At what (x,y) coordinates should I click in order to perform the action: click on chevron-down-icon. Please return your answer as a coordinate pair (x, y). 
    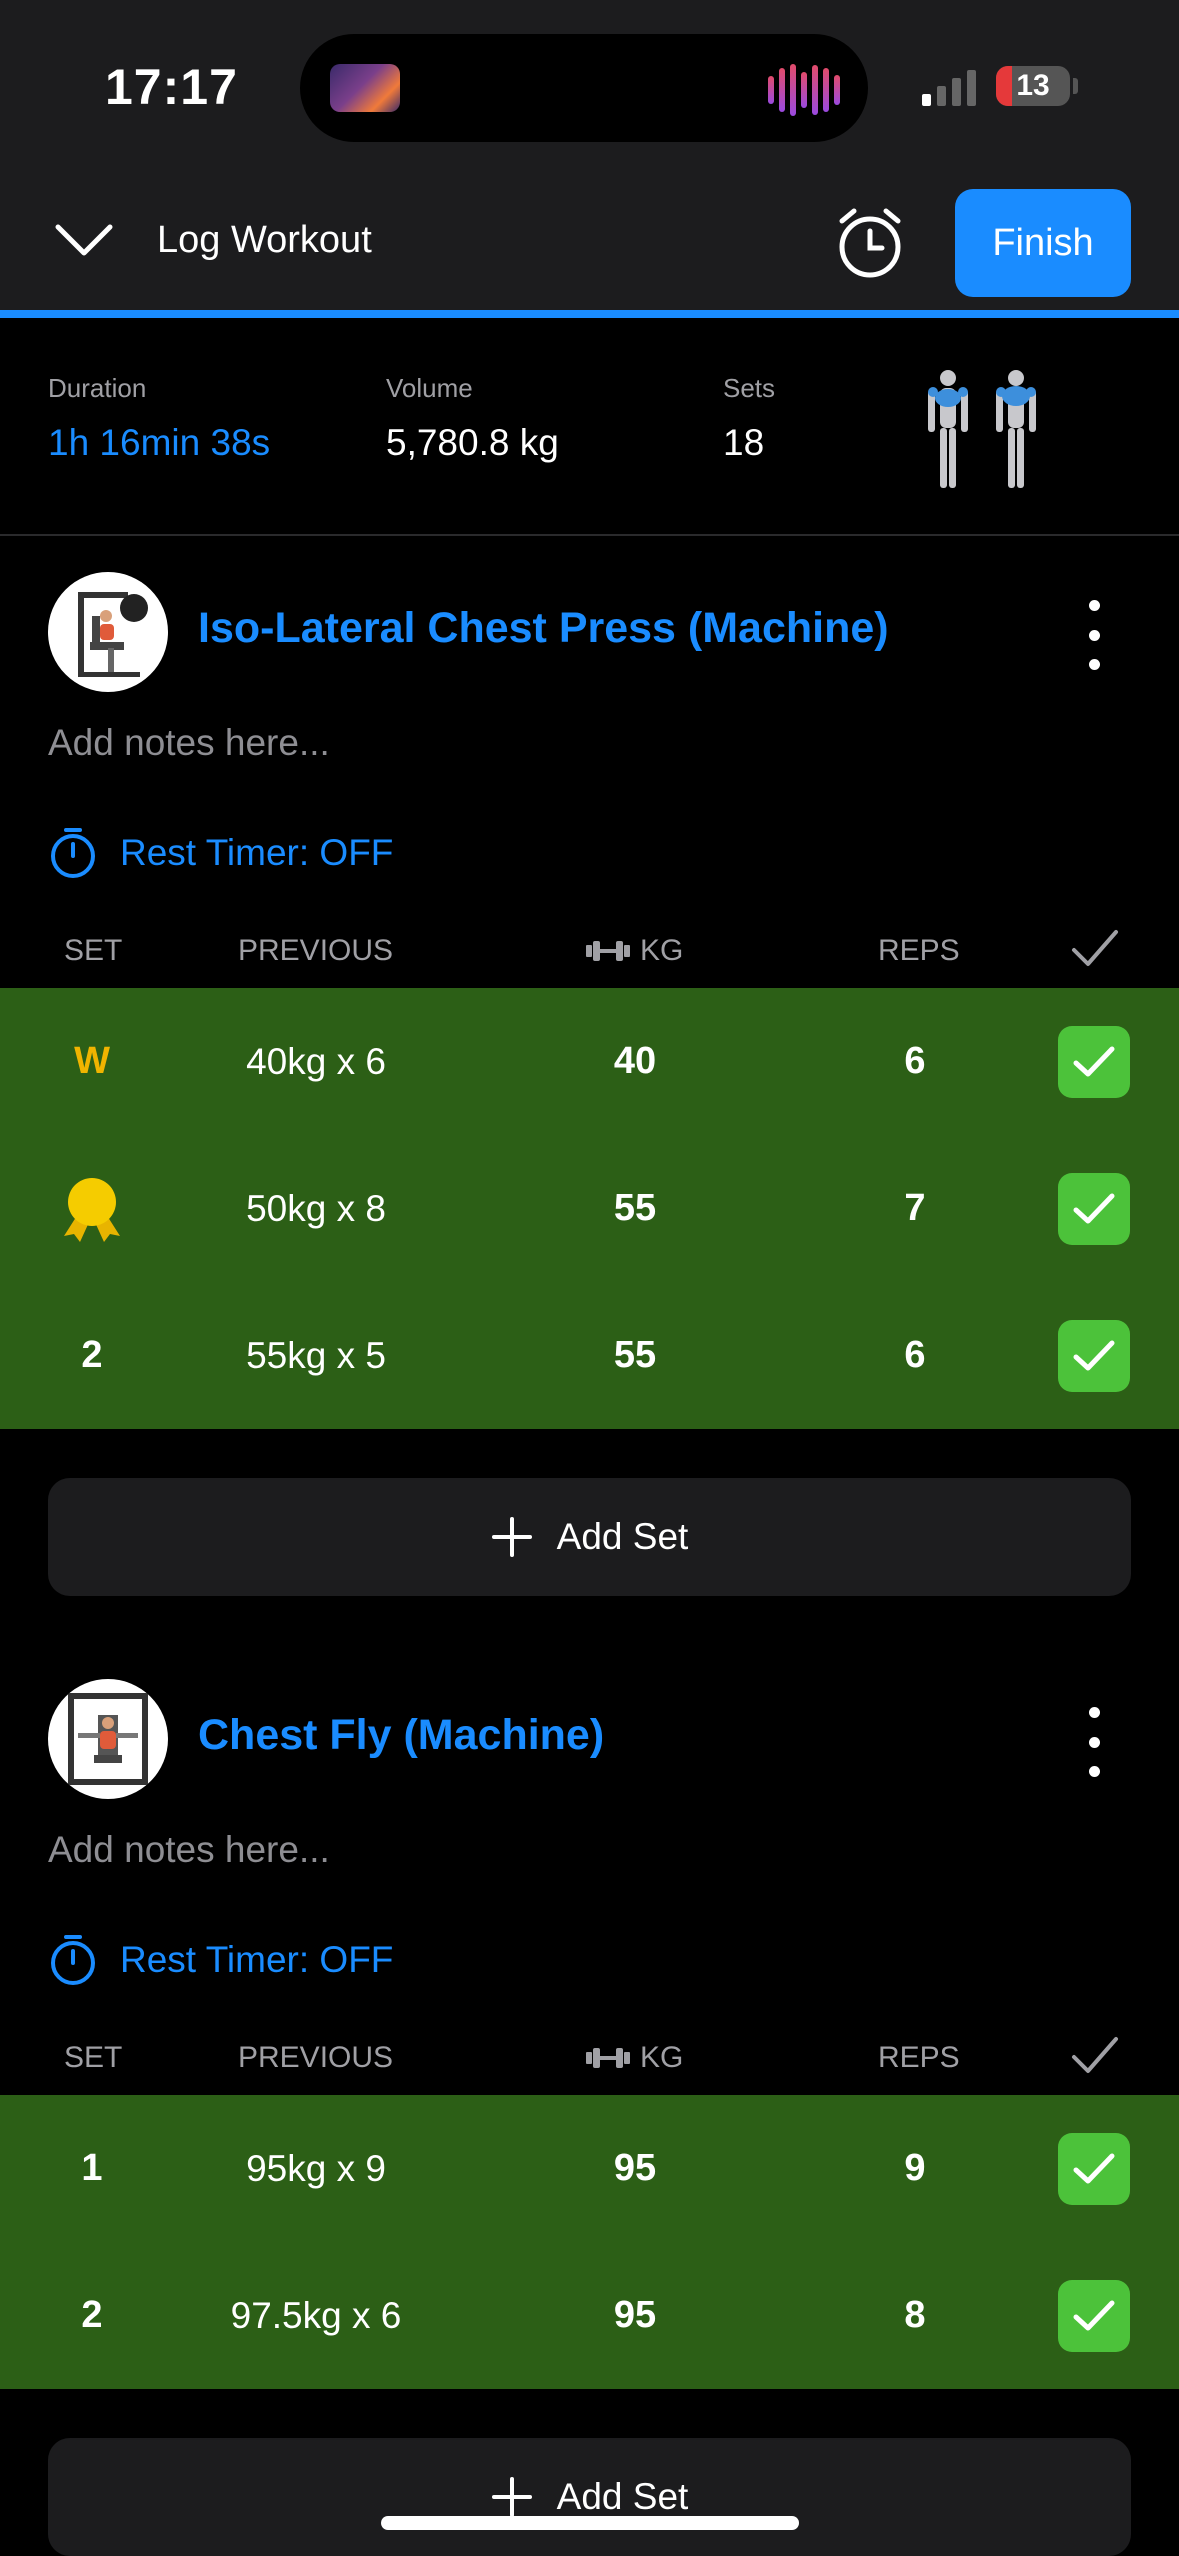
    Looking at the image, I should click on (84, 239).